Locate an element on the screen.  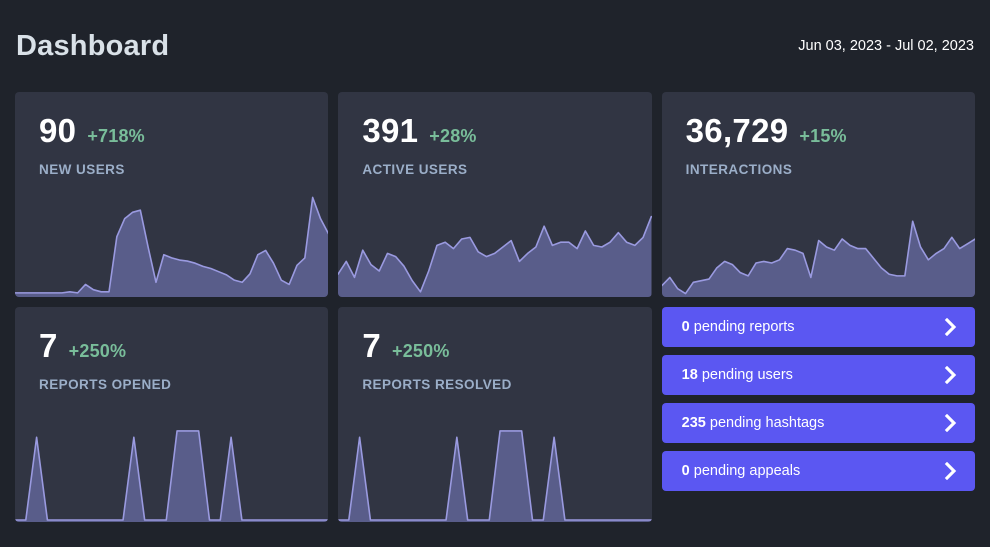
stat-label: NEW USERS is located at coordinates (82, 169).